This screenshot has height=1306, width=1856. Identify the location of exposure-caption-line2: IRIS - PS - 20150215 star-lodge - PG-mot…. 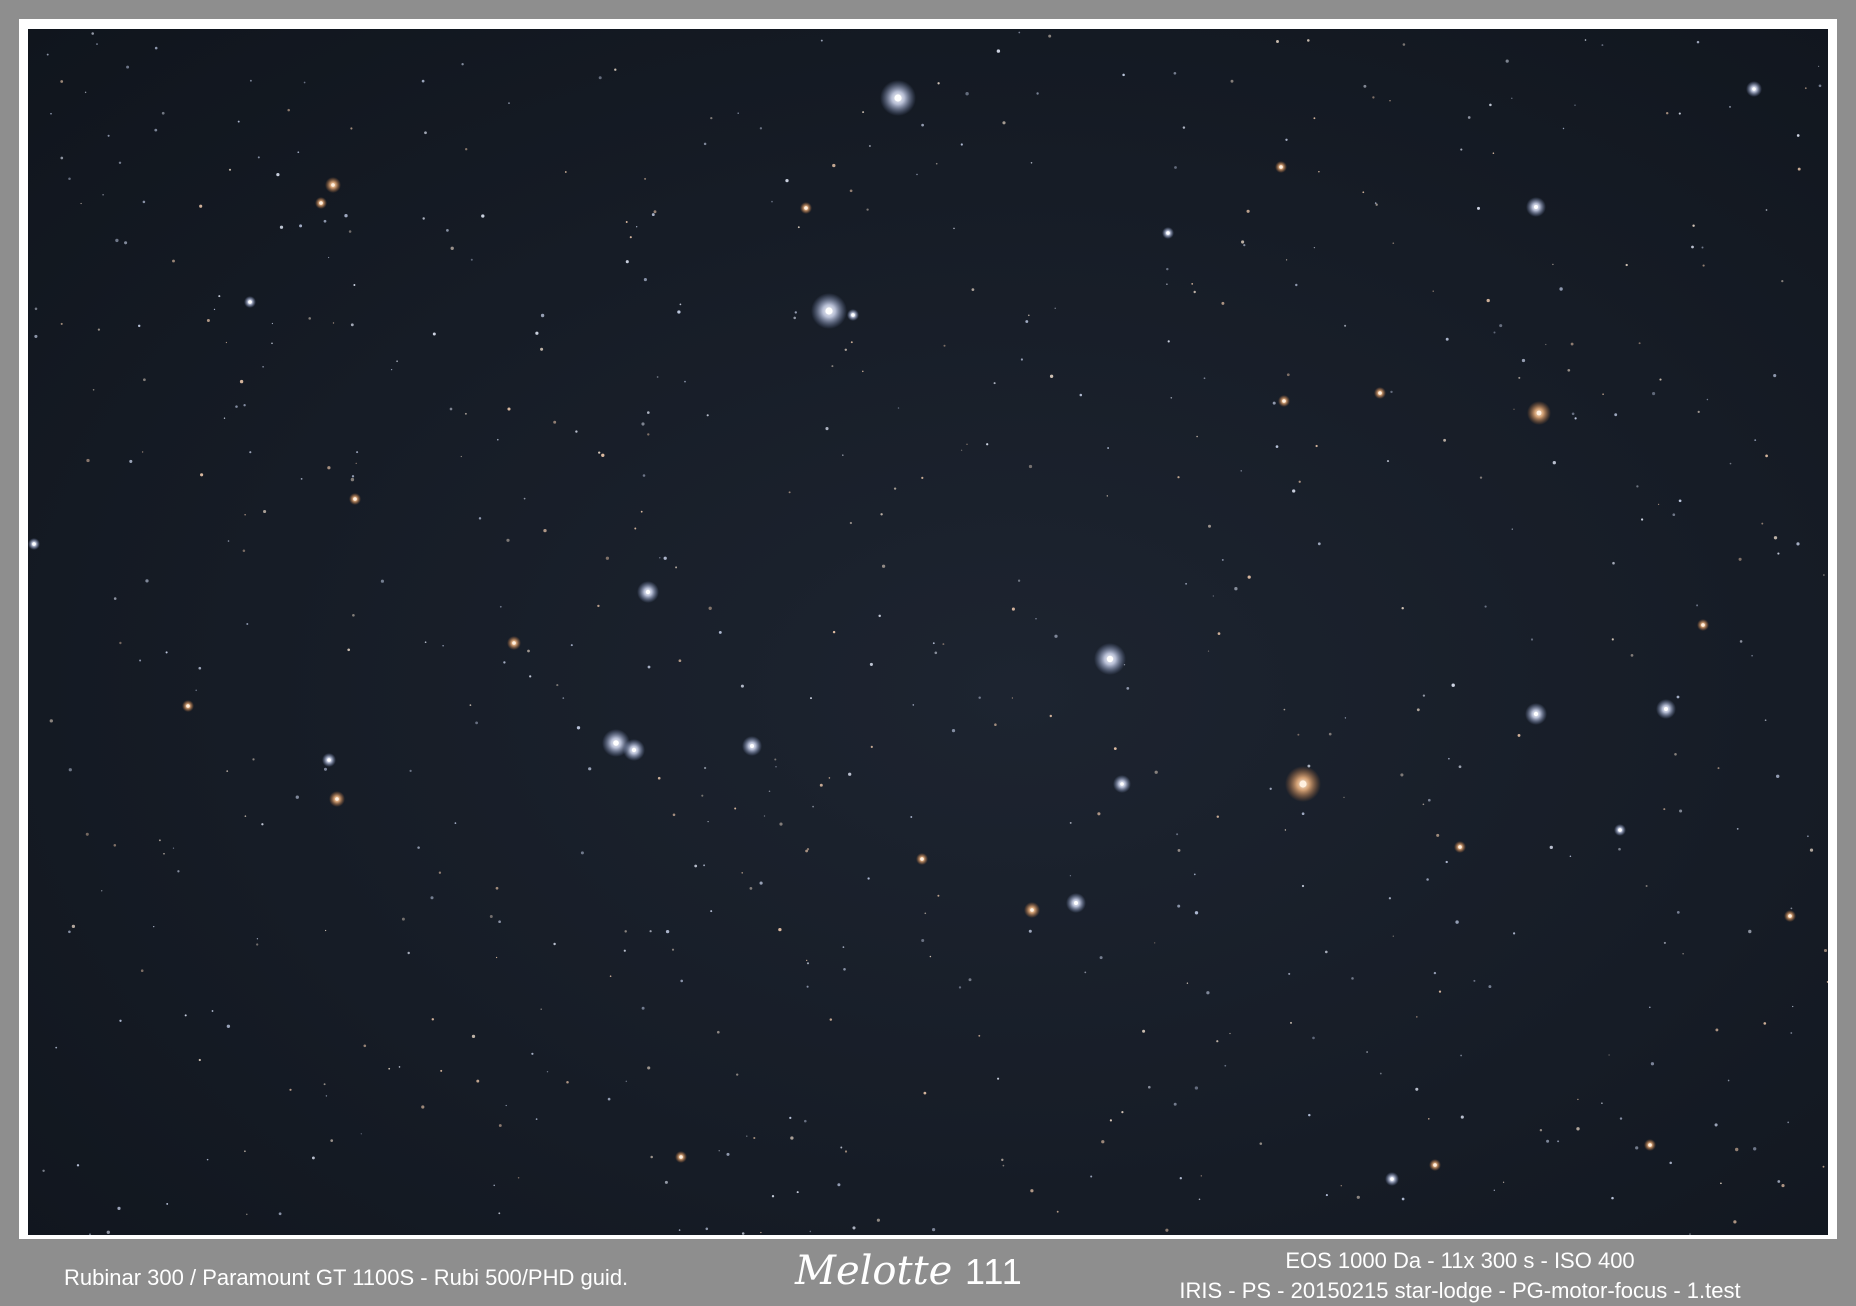
(1460, 1290).